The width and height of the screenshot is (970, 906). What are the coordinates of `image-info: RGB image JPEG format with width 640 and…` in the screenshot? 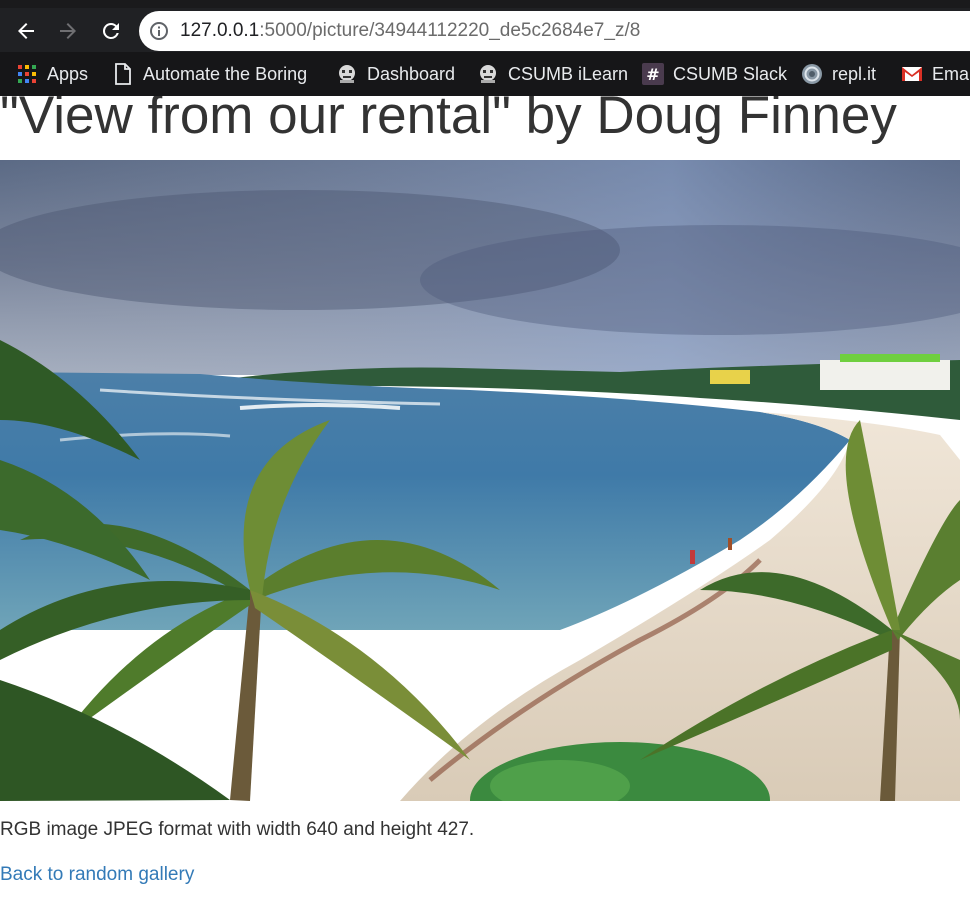 It's located at (237, 829).